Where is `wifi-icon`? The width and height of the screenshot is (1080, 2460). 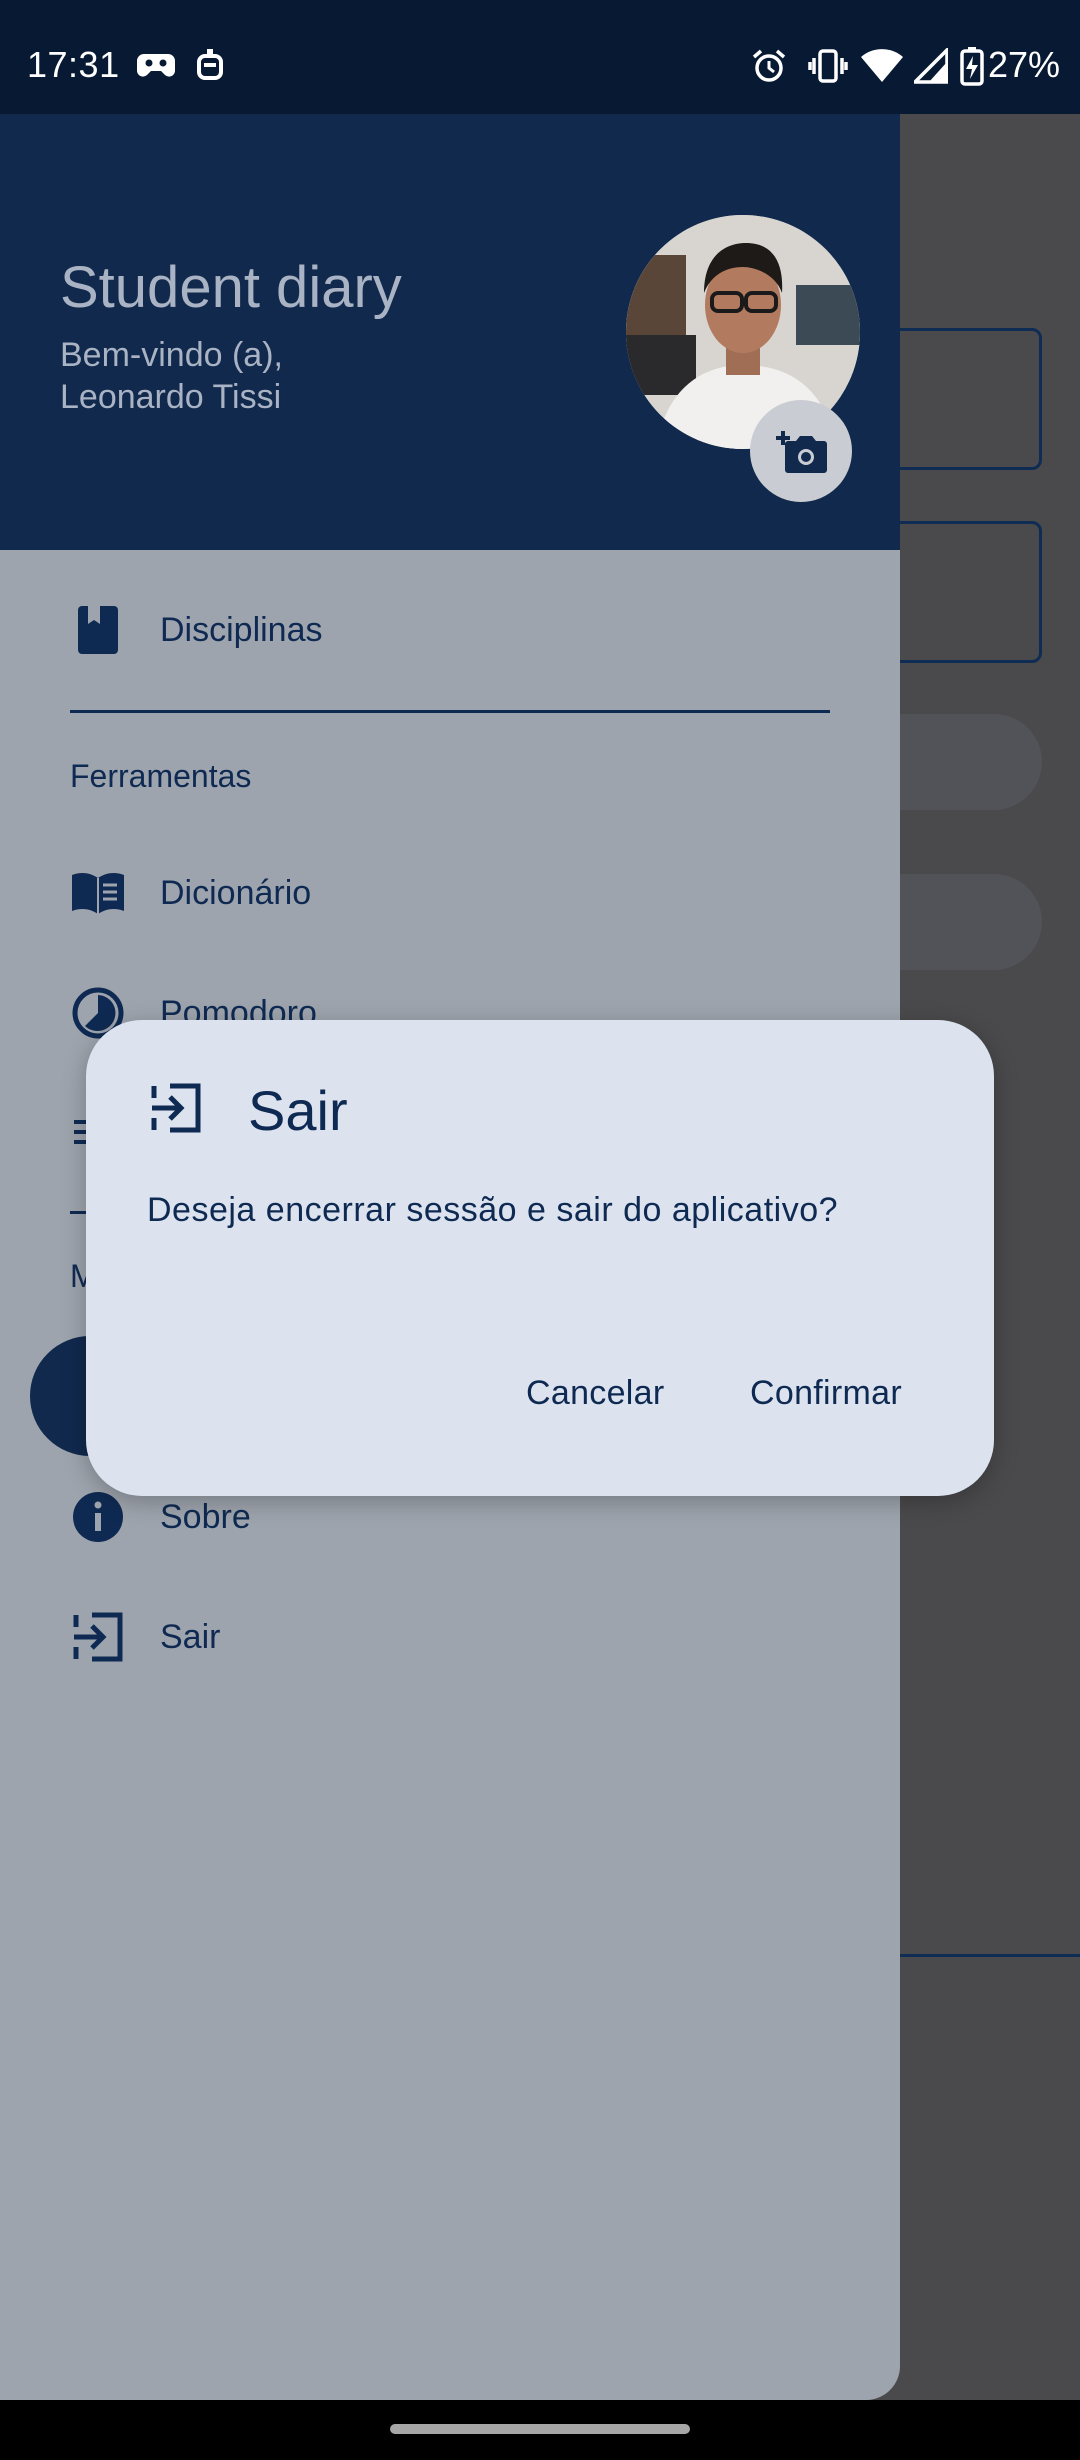 wifi-icon is located at coordinates (882, 65).